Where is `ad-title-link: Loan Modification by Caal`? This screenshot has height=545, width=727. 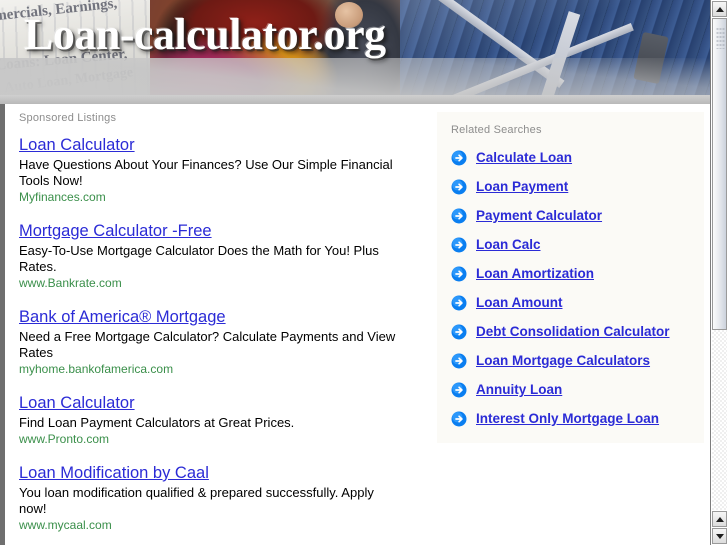
ad-title-link: Loan Modification by Caal is located at coordinates (114, 473).